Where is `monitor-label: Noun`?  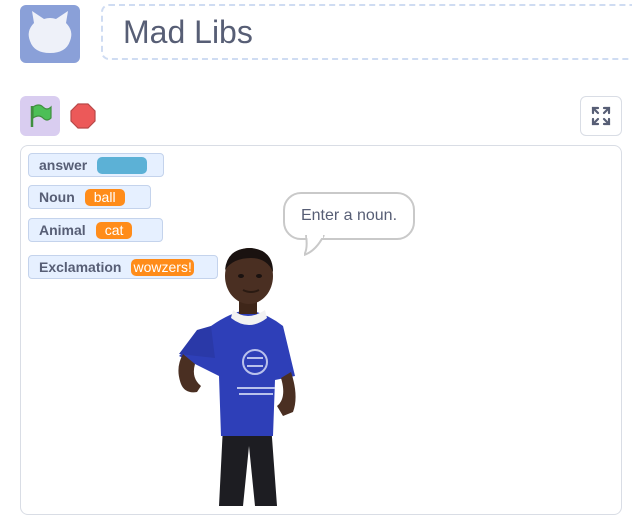
monitor-label: Noun is located at coordinates (57, 197).